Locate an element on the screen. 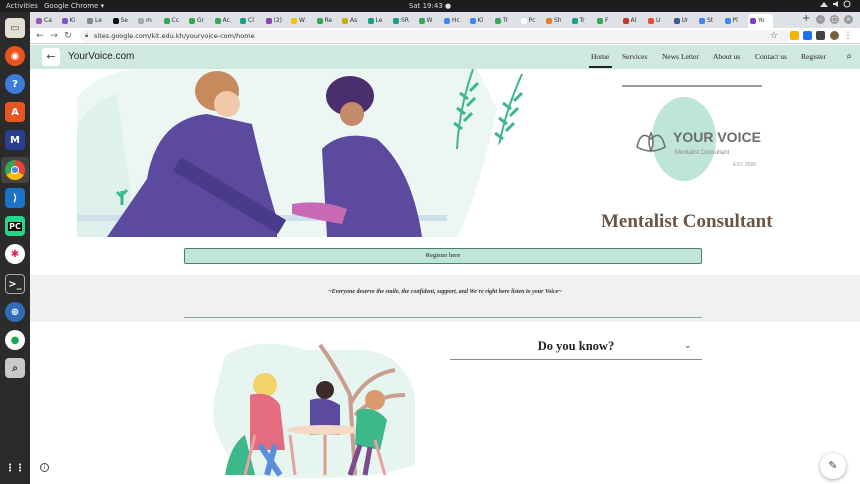 The width and height of the screenshot is (860, 484). browser-tab: Al is located at coordinates (633, 21).